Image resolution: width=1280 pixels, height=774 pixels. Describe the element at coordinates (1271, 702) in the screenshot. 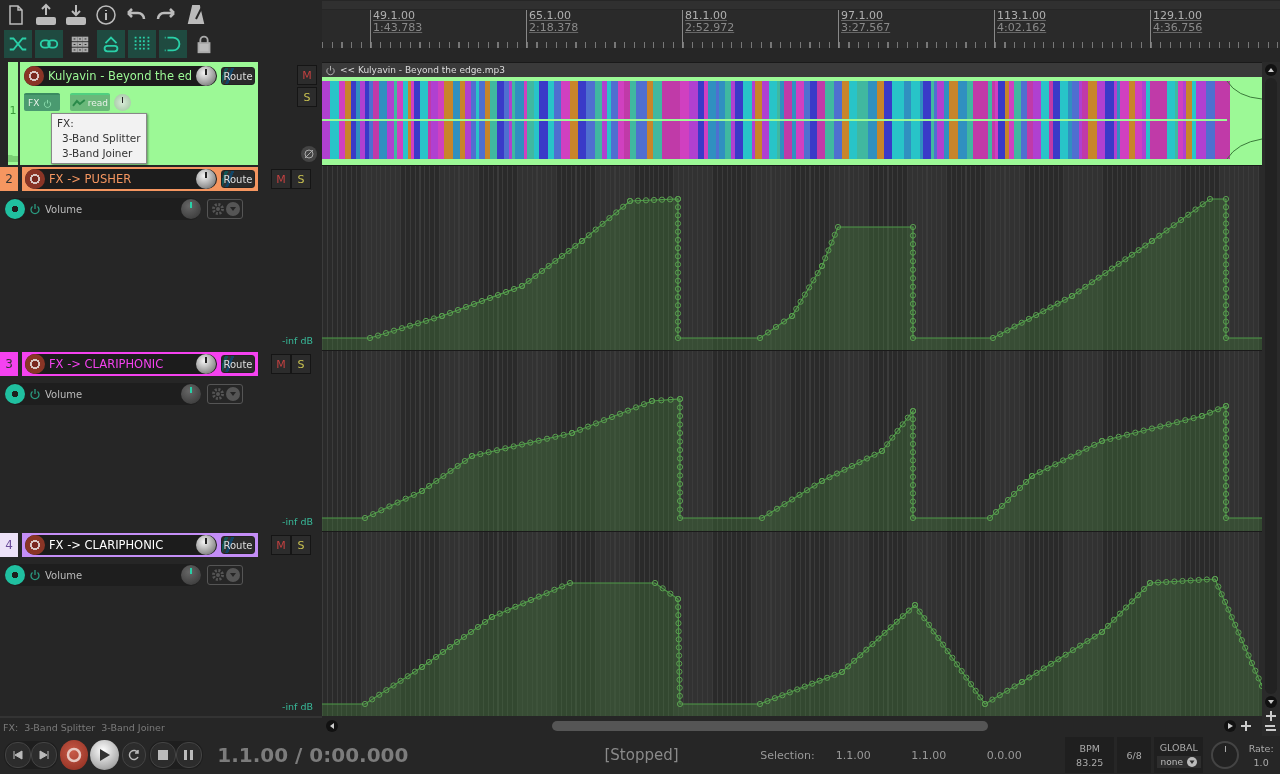

I see `scroll-down-icon` at that location.